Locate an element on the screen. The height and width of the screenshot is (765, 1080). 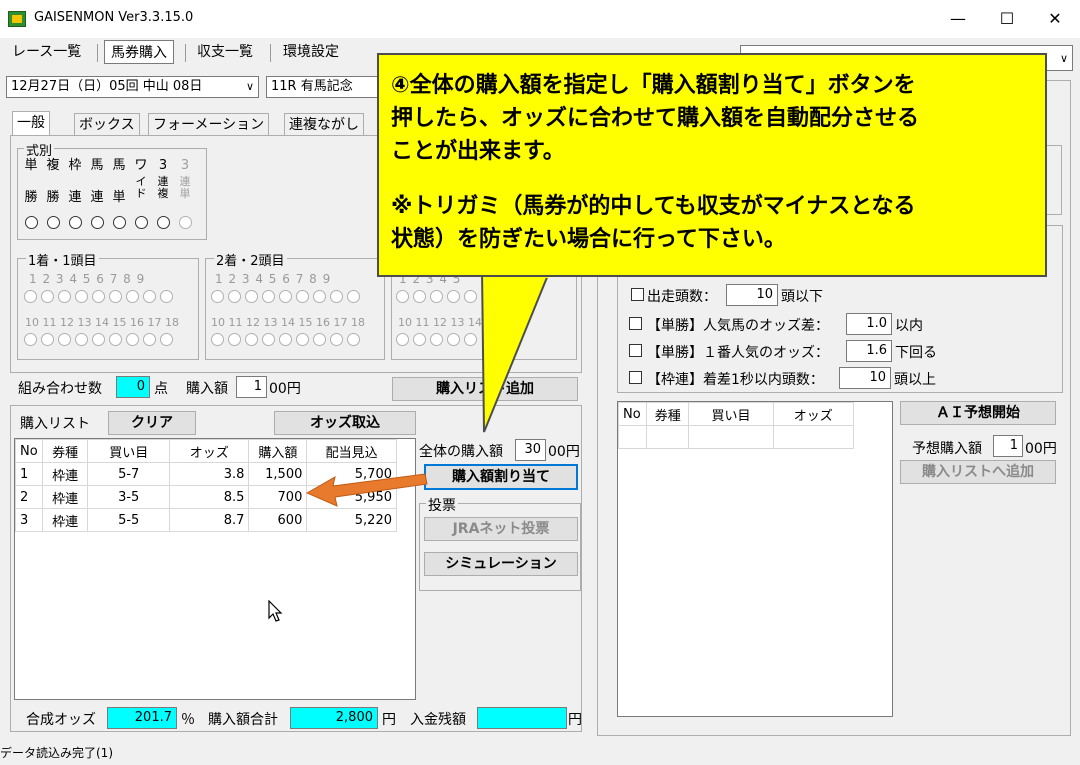
close-button: ✕ is located at coordinates (1055, 19).